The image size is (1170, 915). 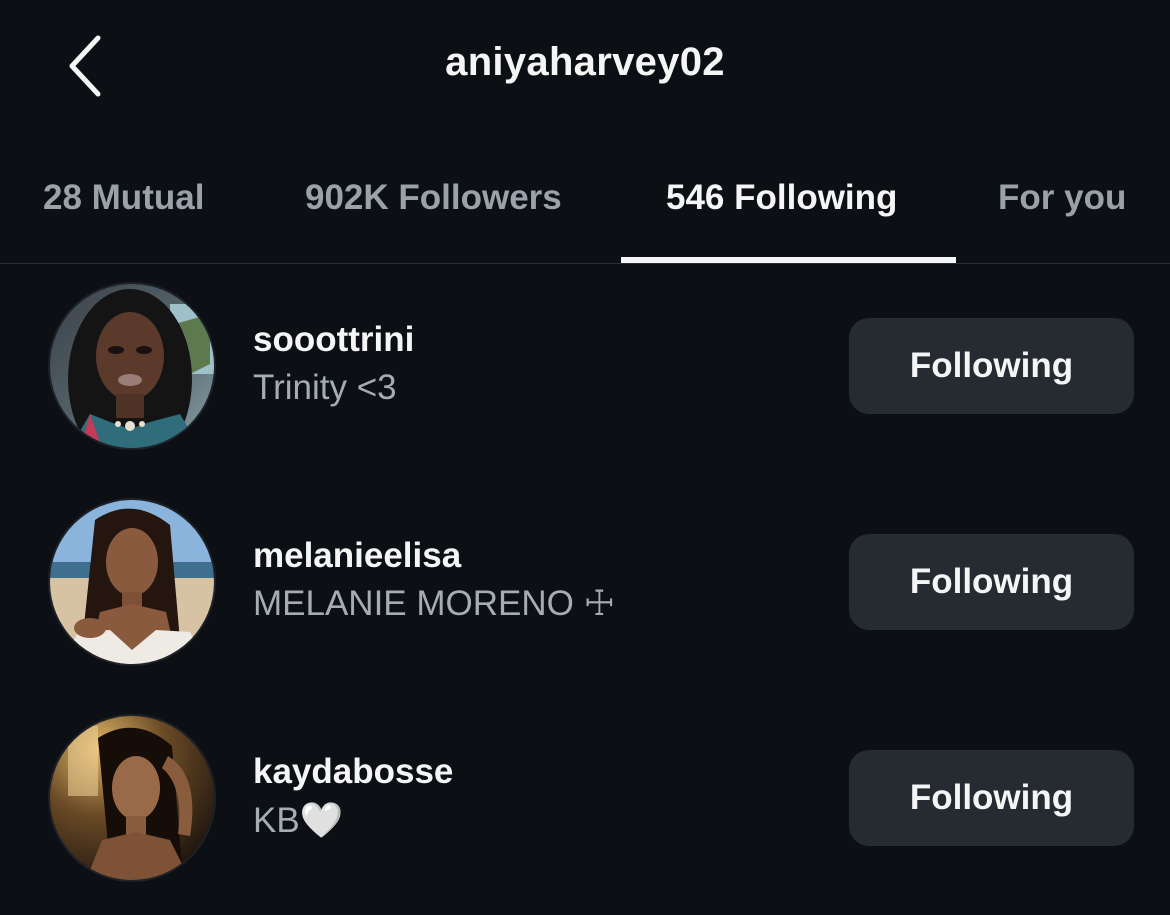 What do you see at coordinates (333, 340) in the screenshot?
I see `username: sooottrini` at bounding box center [333, 340].